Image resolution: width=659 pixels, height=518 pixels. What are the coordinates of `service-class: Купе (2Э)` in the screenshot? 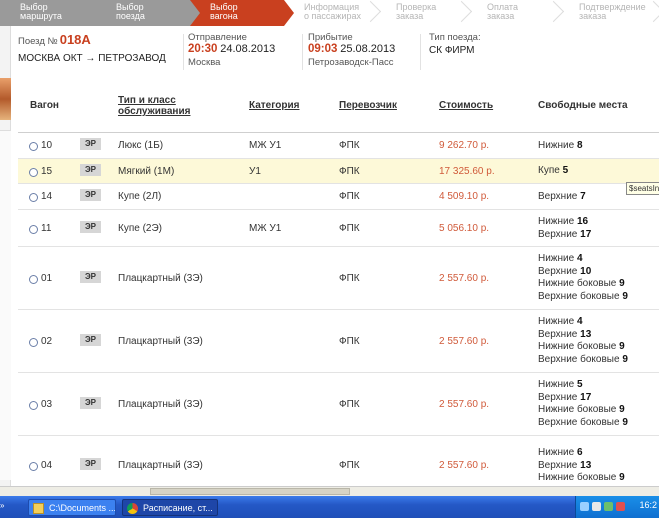 It's located at (140, 228).